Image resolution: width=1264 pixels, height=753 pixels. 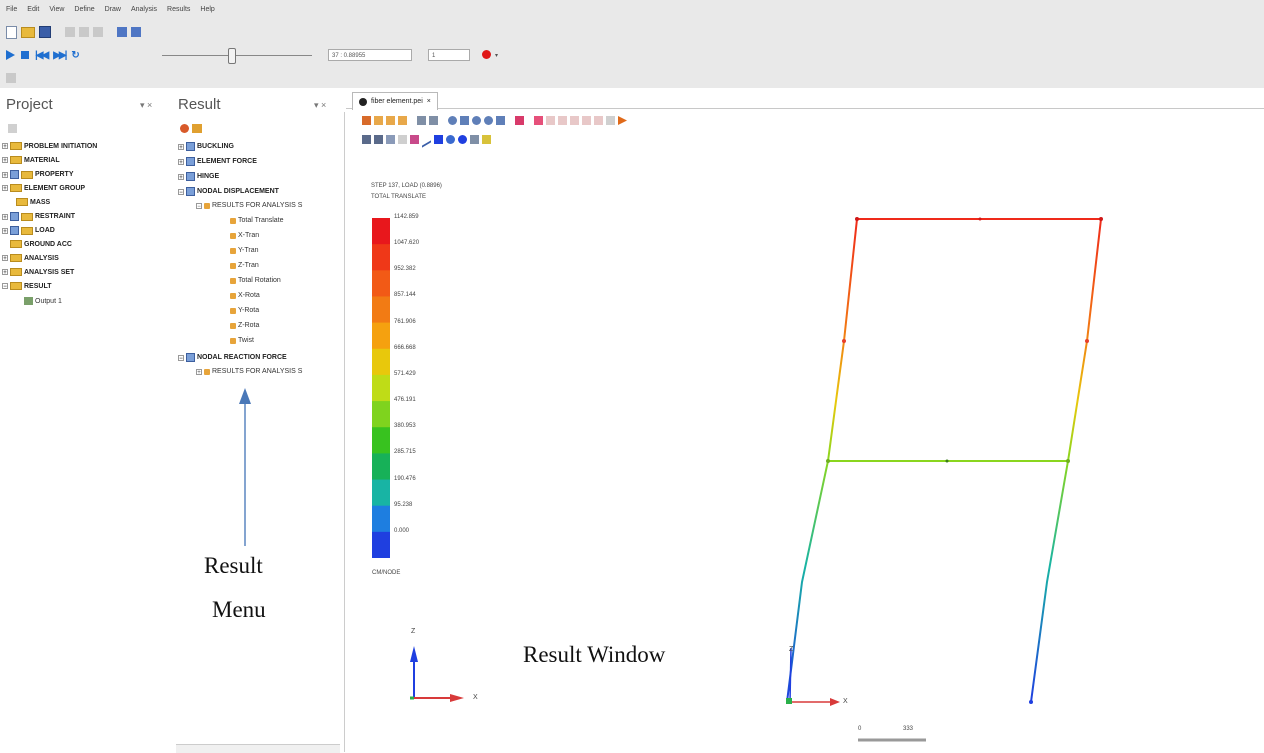 I want to click on support-marker, so click(x=789, y=701).